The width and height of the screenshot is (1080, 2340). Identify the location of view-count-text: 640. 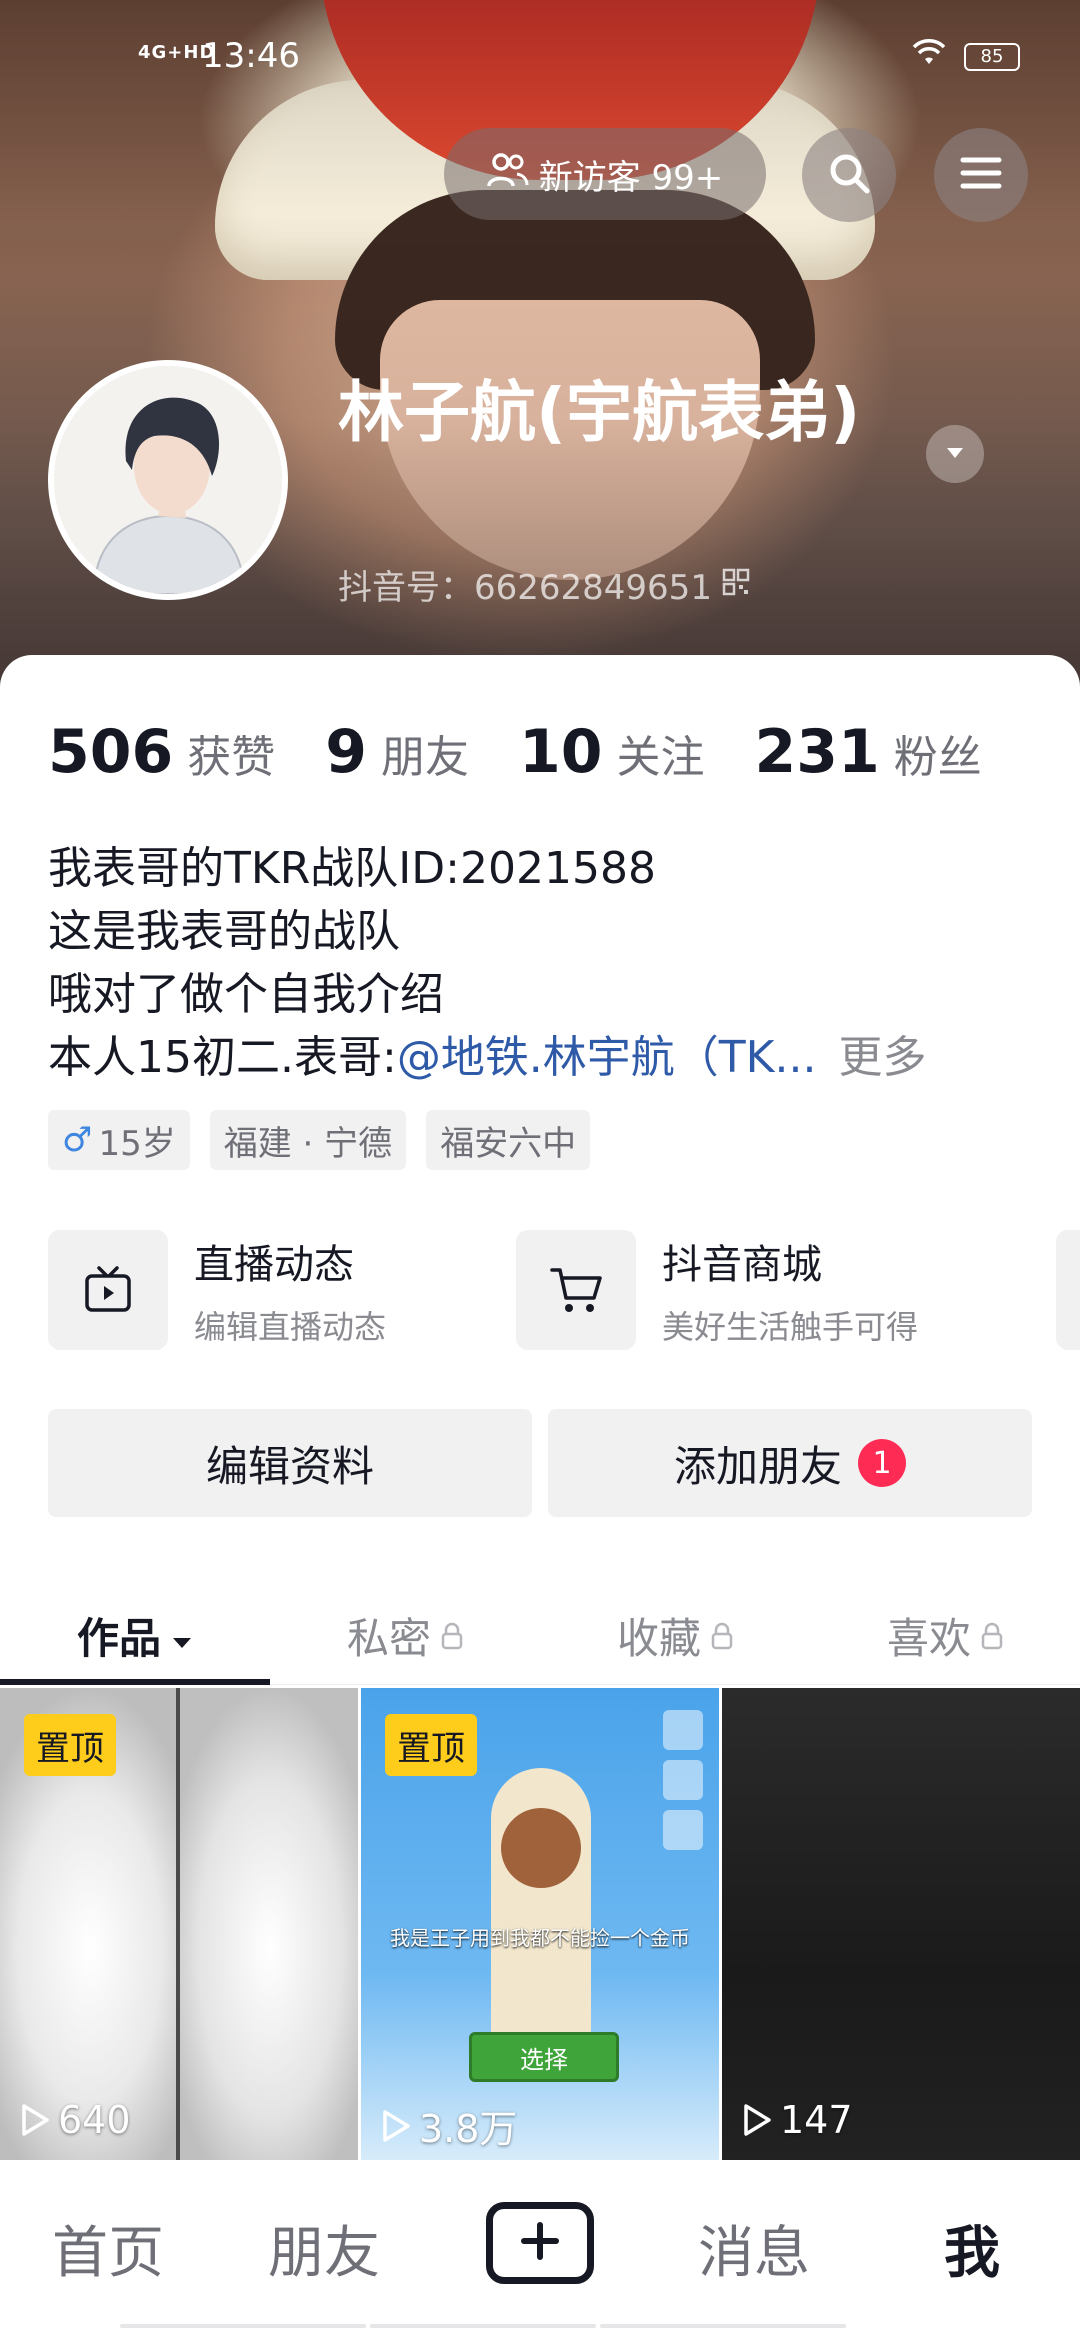
(94, 2120).